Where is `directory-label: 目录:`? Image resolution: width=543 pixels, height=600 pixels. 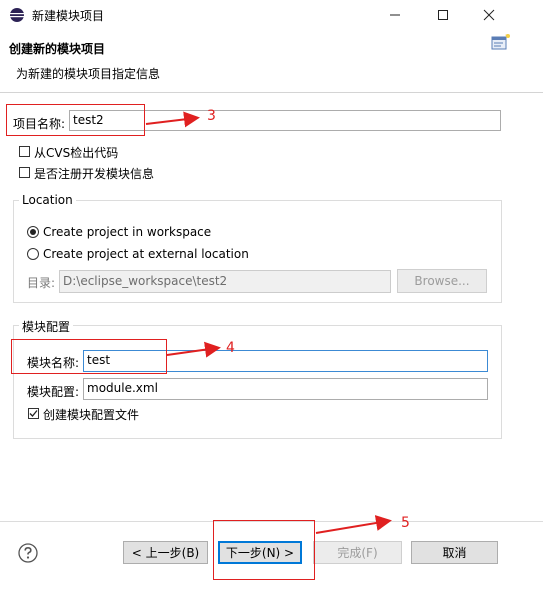 directory-label: 目录: is located at coordinates (41, 283).